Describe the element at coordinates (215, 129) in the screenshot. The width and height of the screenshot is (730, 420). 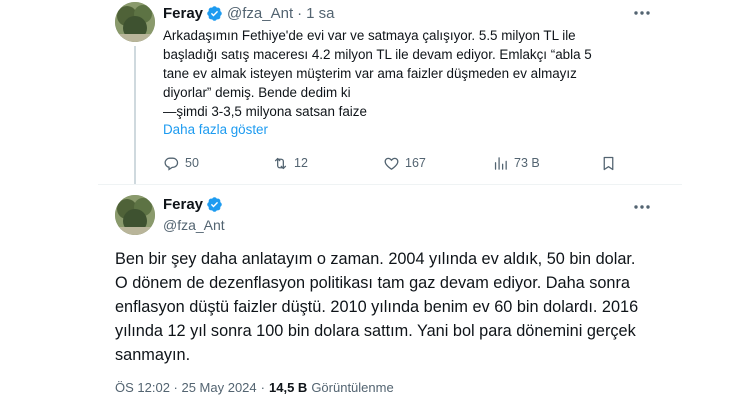
I see `show-more-link: Daha fazla göster` at that location.